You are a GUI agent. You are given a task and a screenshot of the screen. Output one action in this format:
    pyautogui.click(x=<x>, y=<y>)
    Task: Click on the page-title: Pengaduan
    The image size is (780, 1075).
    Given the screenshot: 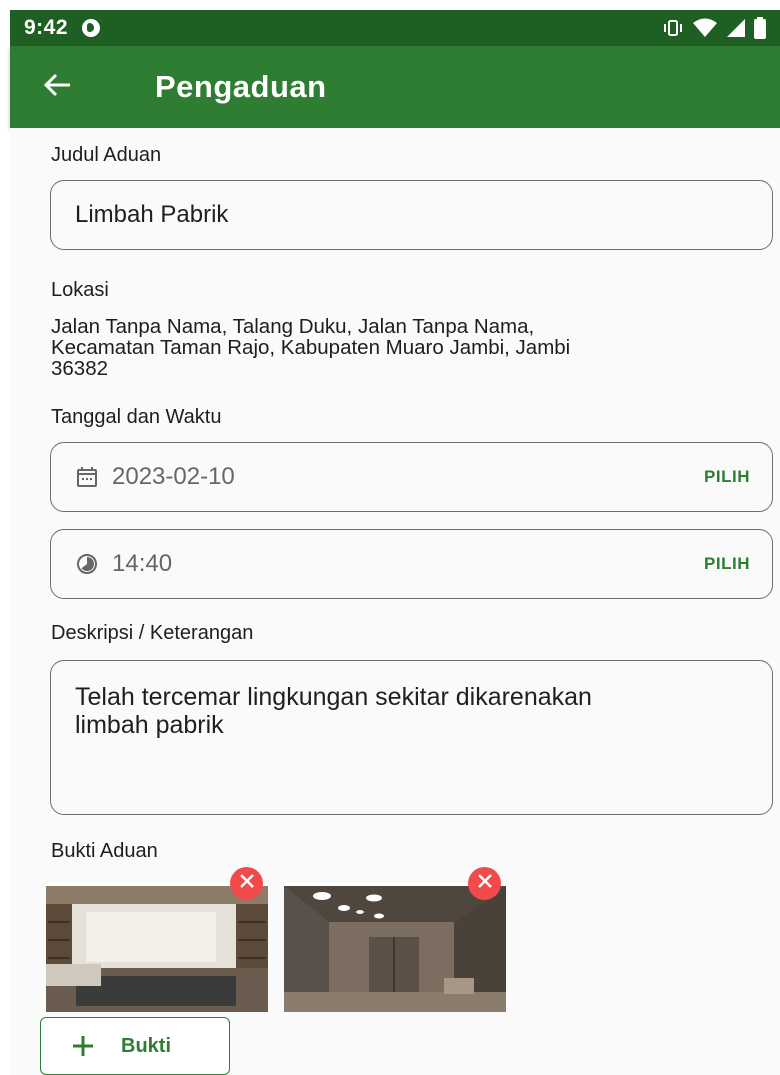 What is the action you would take?
    pyautogui.click(x=241, y=86)
    